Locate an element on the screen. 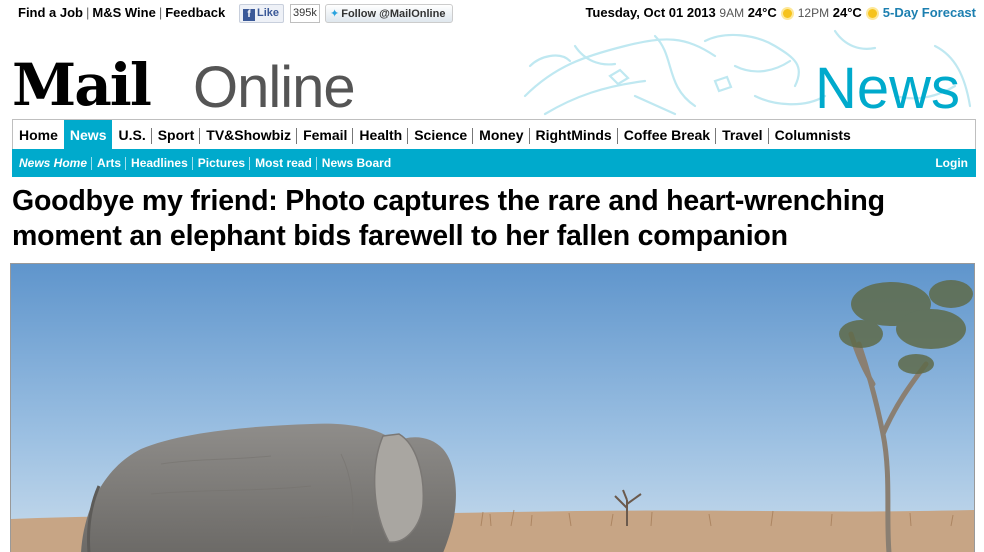  facebook-like-label: Like is located at coordinates (268, 13).